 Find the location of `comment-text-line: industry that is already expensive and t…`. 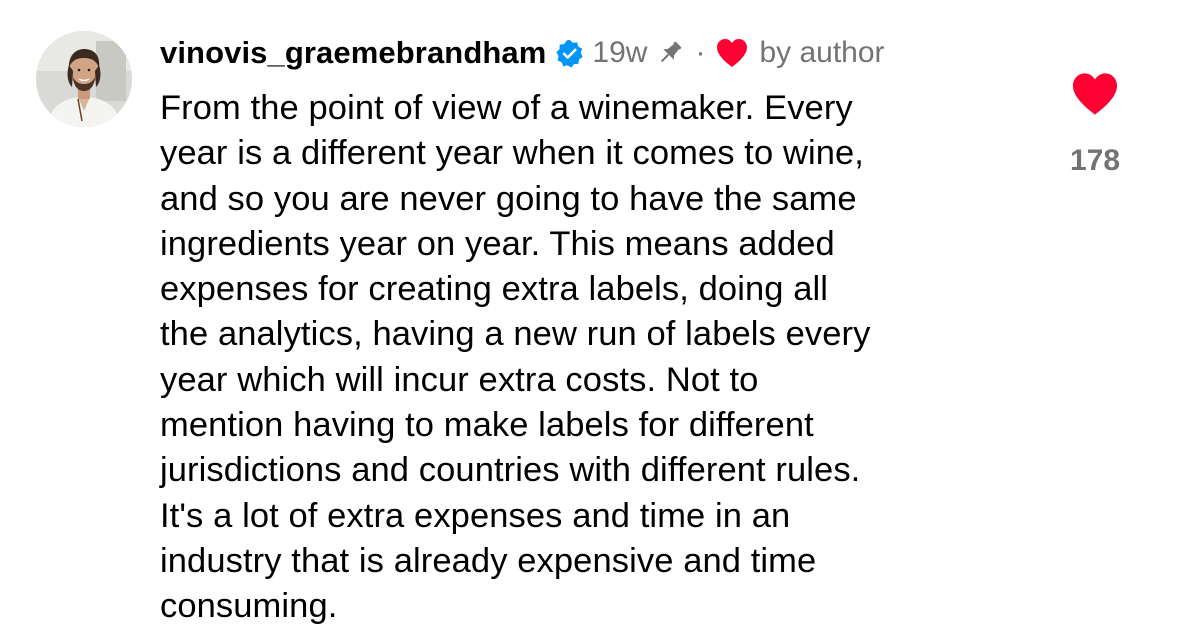

comment-text-line: industry that is already expensive and t… is located at coordinates (488, 560).